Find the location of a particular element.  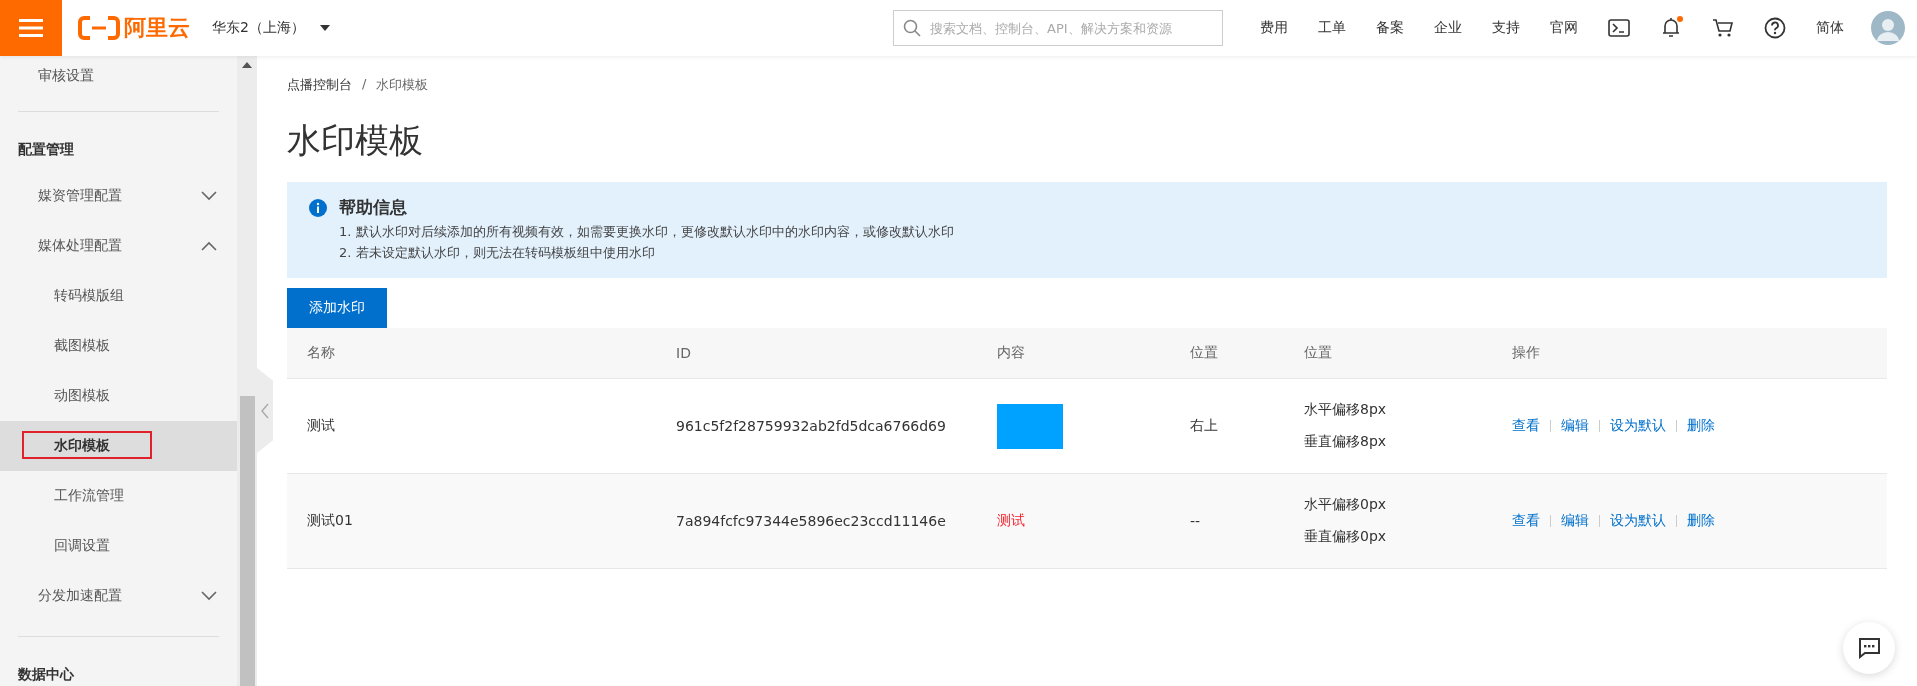

breadcrumb-current: 水印模板 is located at coordinates (402, 85).